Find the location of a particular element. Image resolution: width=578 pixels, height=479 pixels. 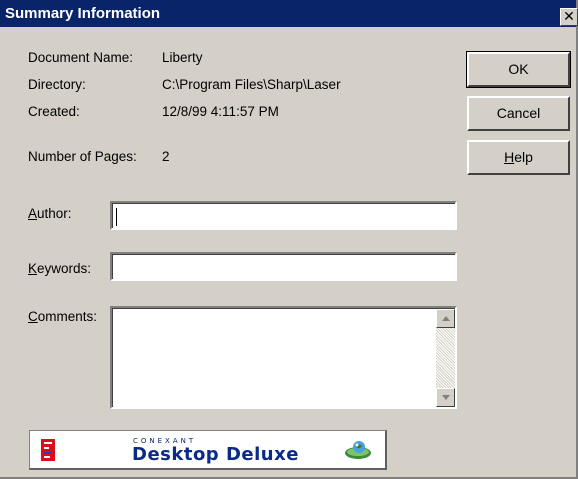

close-icon: ✕ is located at coordinates (569, 16).